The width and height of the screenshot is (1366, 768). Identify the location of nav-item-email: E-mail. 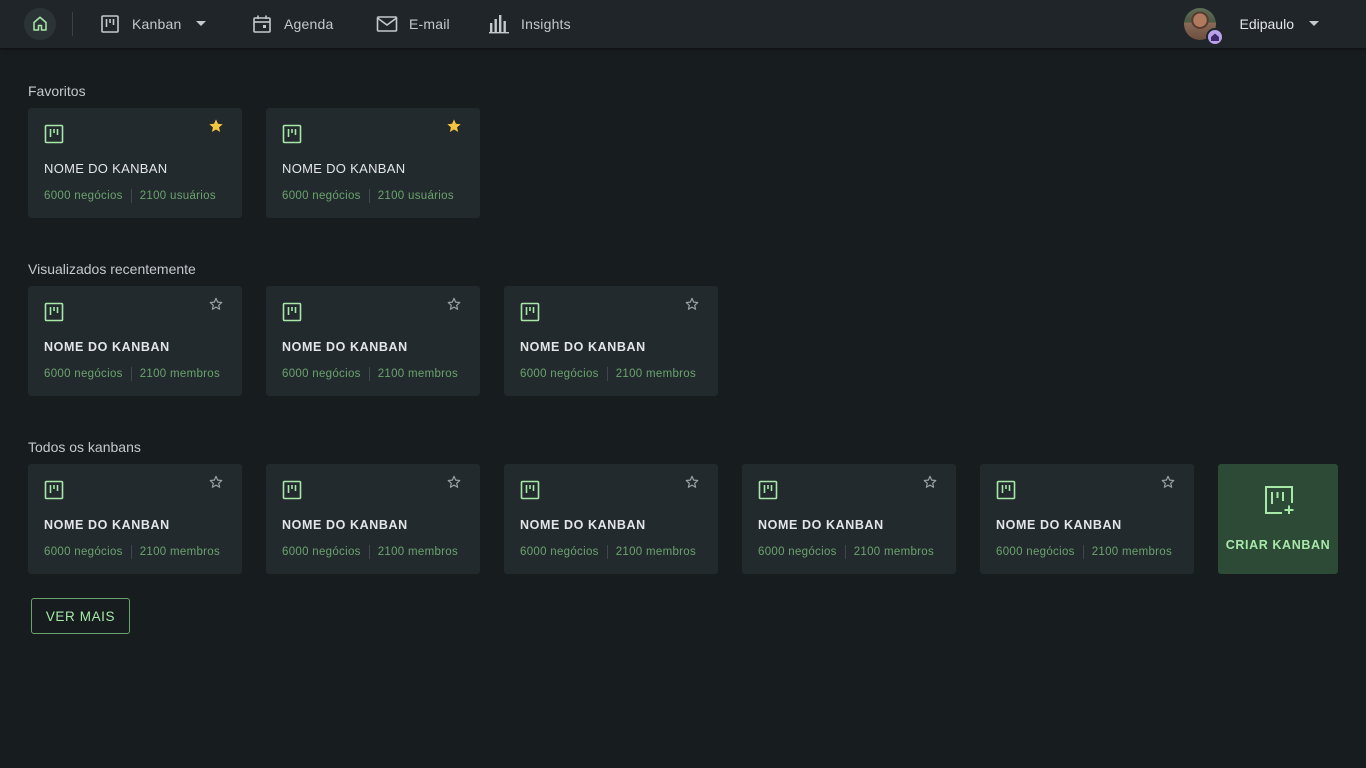
(412, 24).